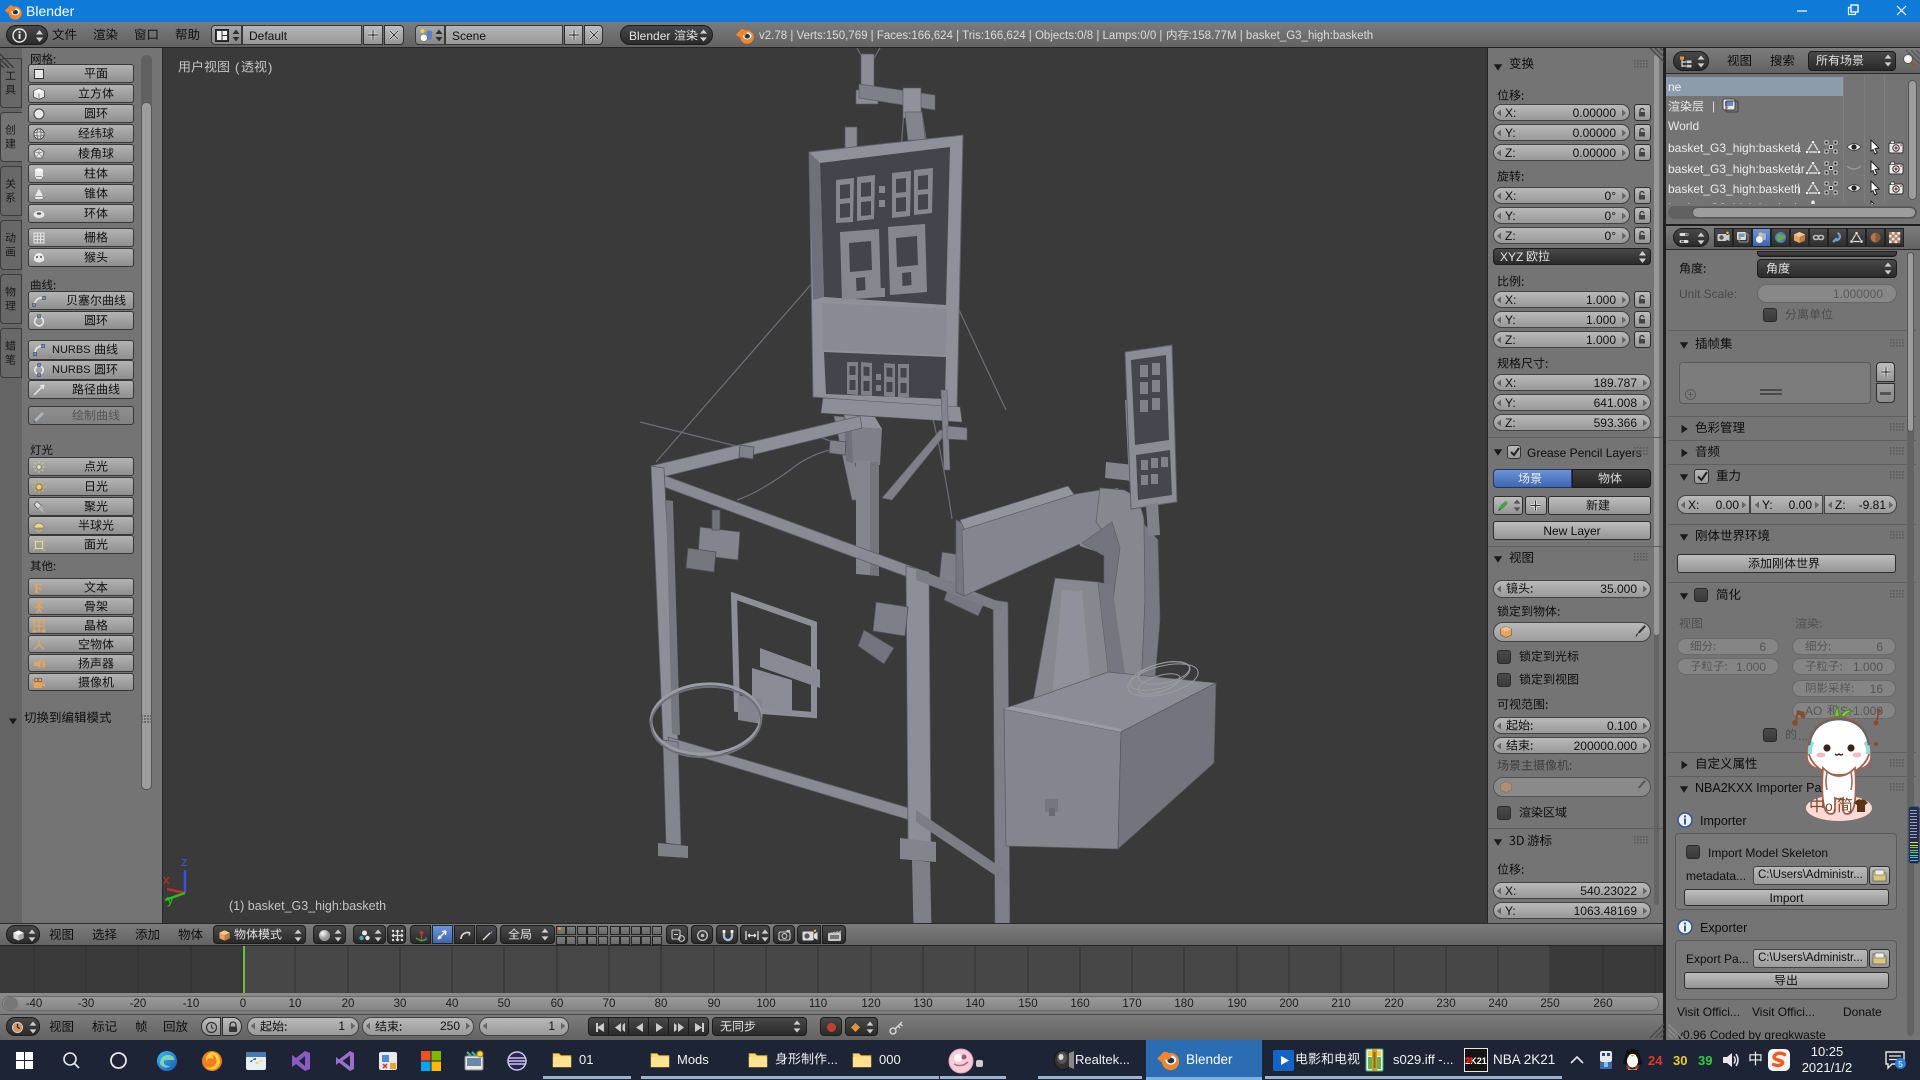  What do you see at coordinates (1288, 1004) in the screenshot?
I see `svg-text: 200` at bounding box center [1288, 1004].